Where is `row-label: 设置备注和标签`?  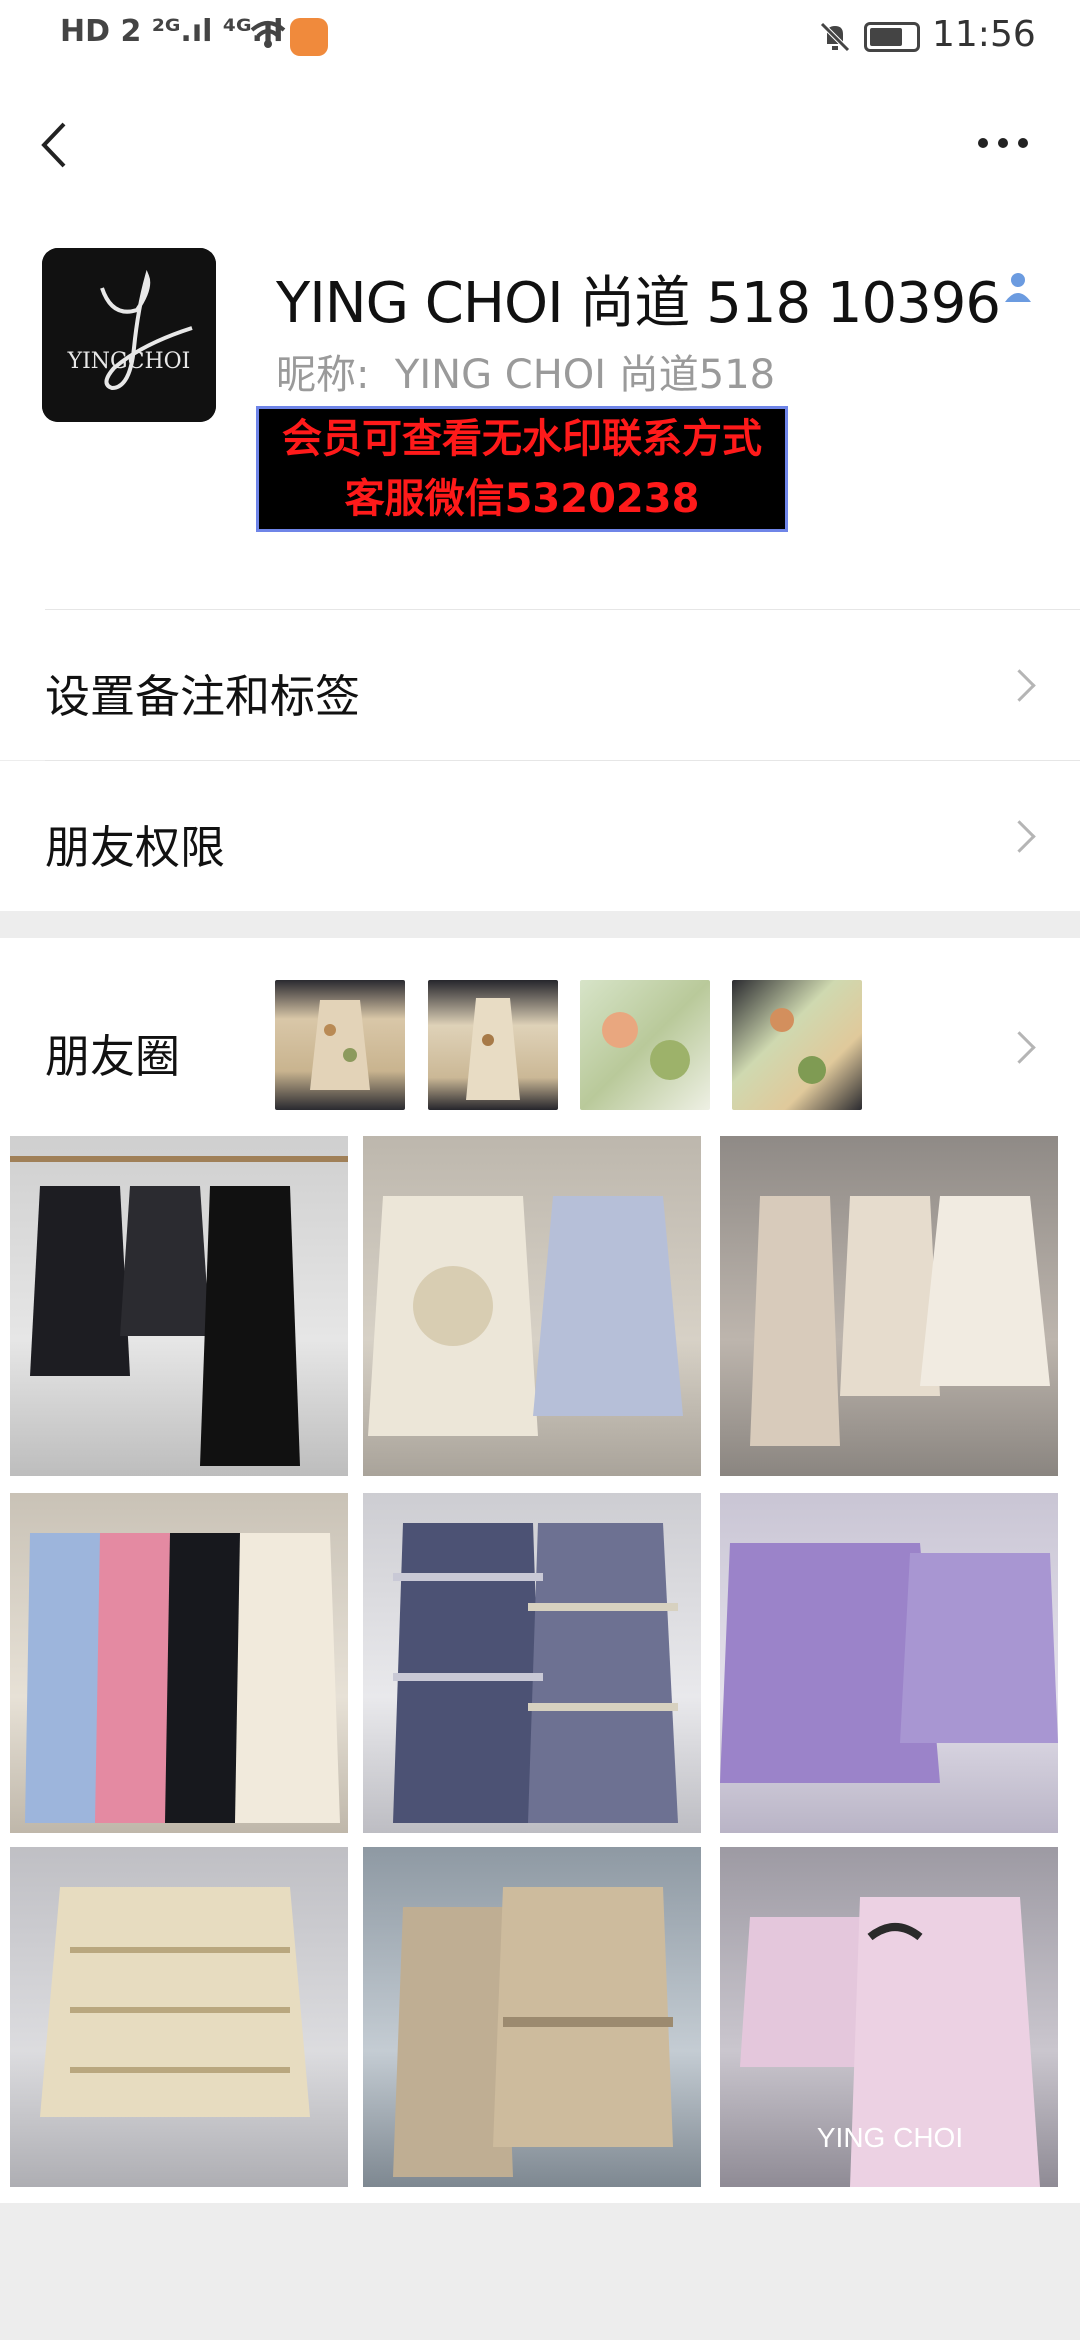 row-label: 设置备注和标签 is located at coordinates (203, 696).